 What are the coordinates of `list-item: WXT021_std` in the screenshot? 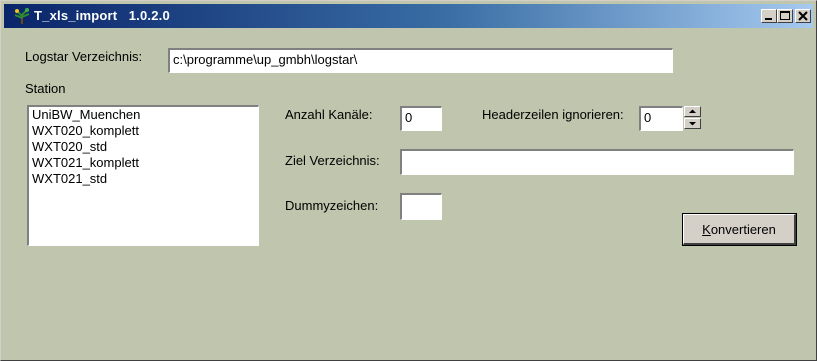 It's located at (143, 179).